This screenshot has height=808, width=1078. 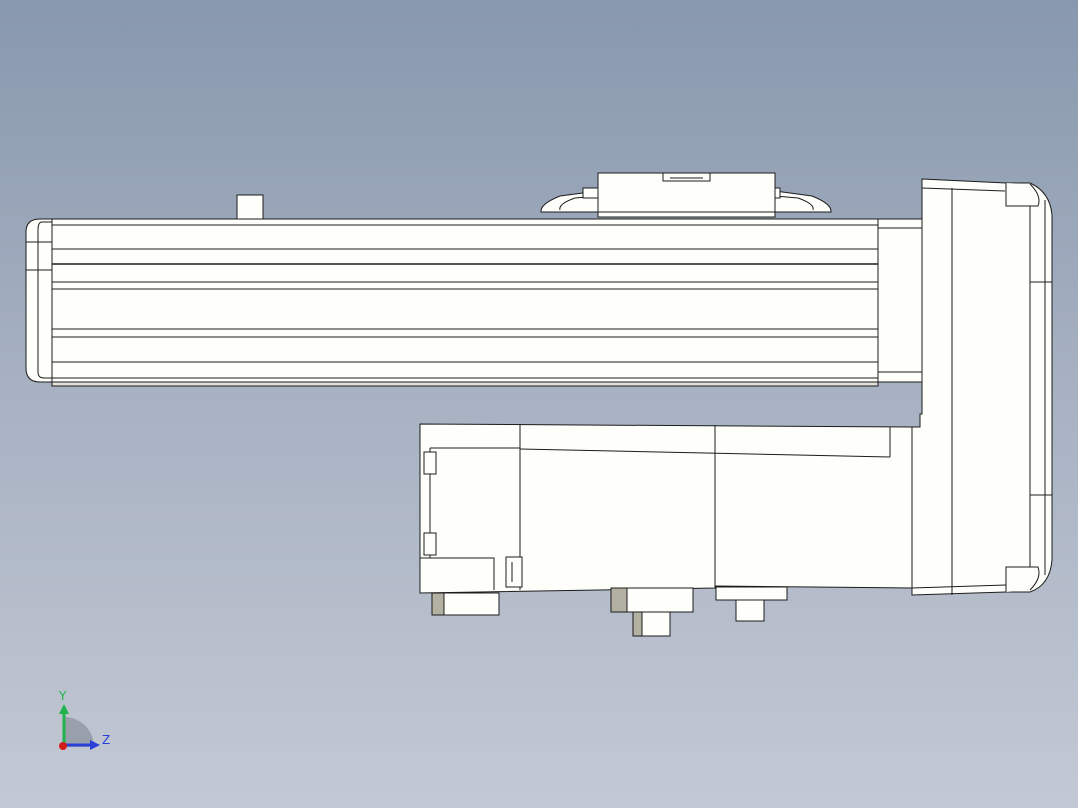 I want to click on y-axis-label: Y, so click(x=62, y=696).